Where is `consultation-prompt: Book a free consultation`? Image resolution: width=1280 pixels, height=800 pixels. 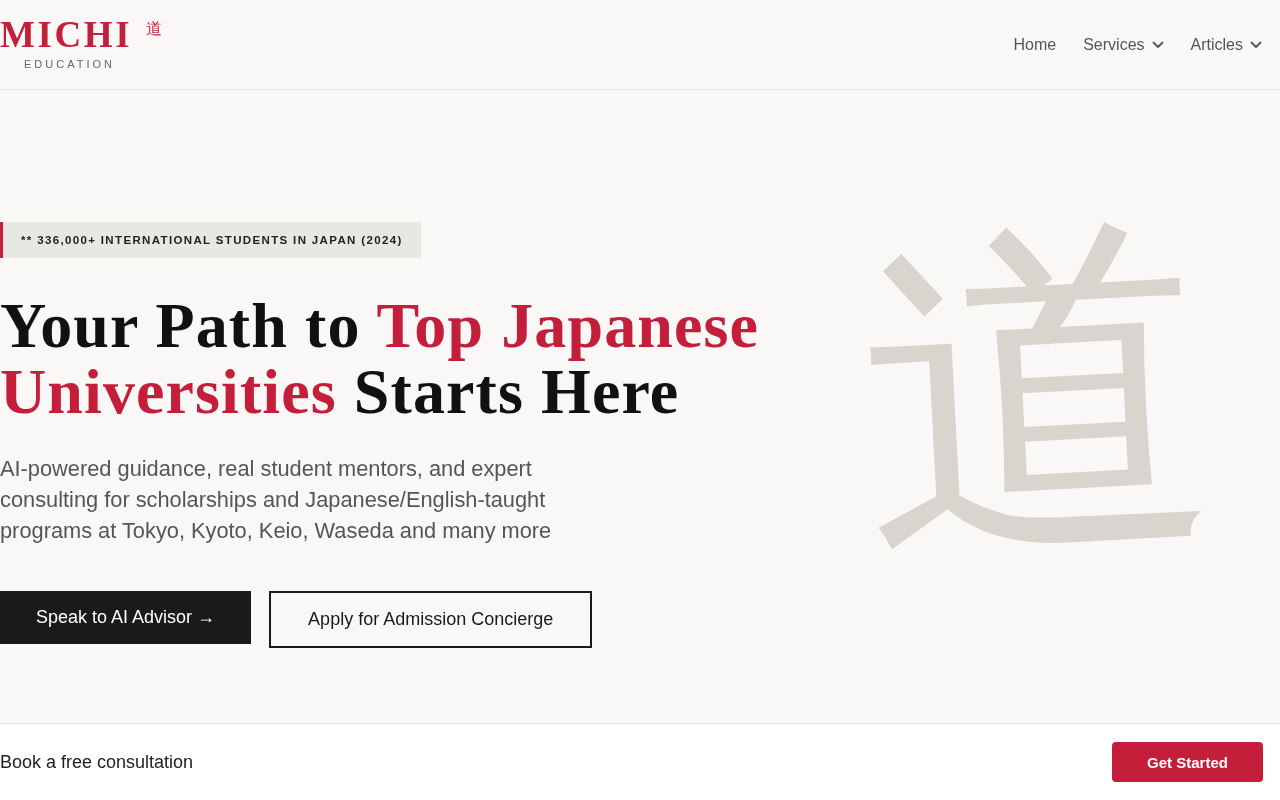
consultation-prompt: Book a free consultation is located at coordinates (97, 762).